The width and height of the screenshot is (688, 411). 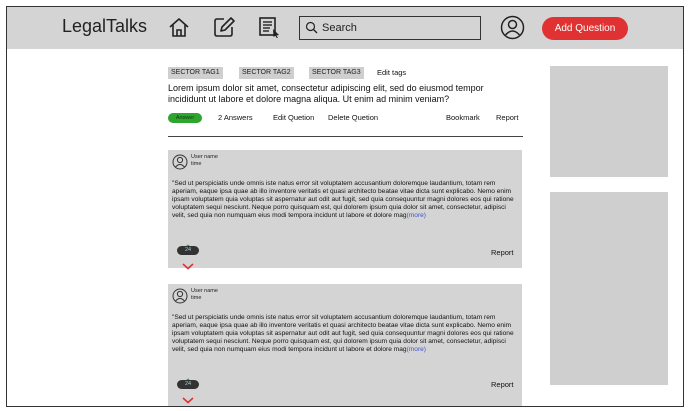 I want to click on search-icon, so click(x=311, y=30).